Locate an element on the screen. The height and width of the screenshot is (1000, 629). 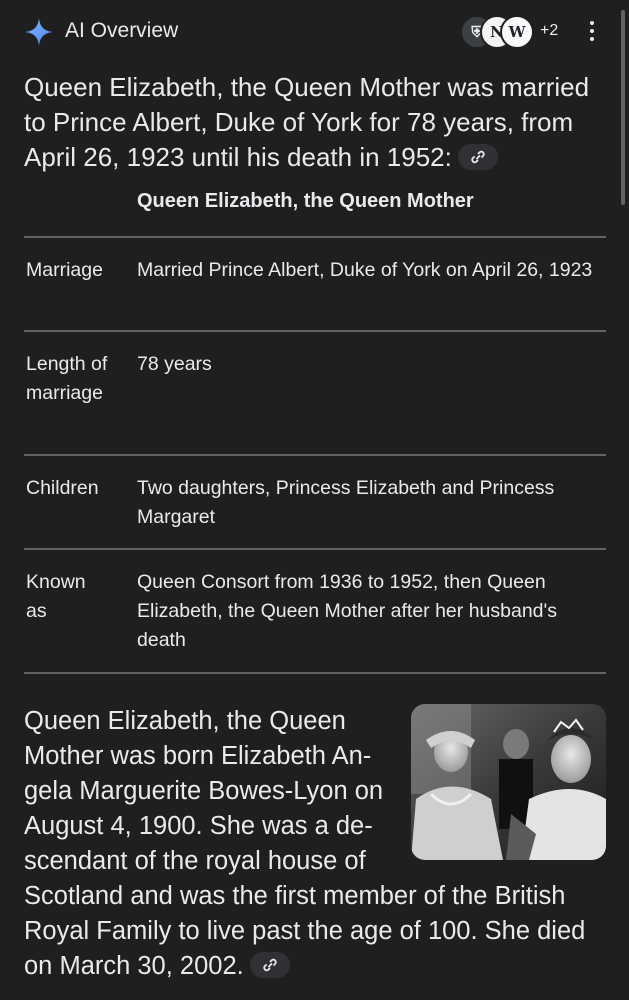
row-label: Marriage is located at coordinates (64, 270).